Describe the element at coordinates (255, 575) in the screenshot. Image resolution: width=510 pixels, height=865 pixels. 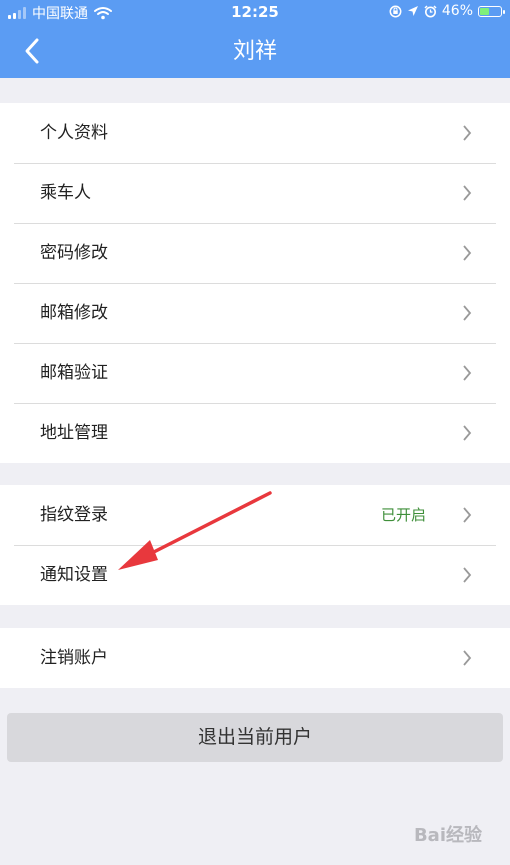
I see `row-notification-settings: 通知设置` at that location.